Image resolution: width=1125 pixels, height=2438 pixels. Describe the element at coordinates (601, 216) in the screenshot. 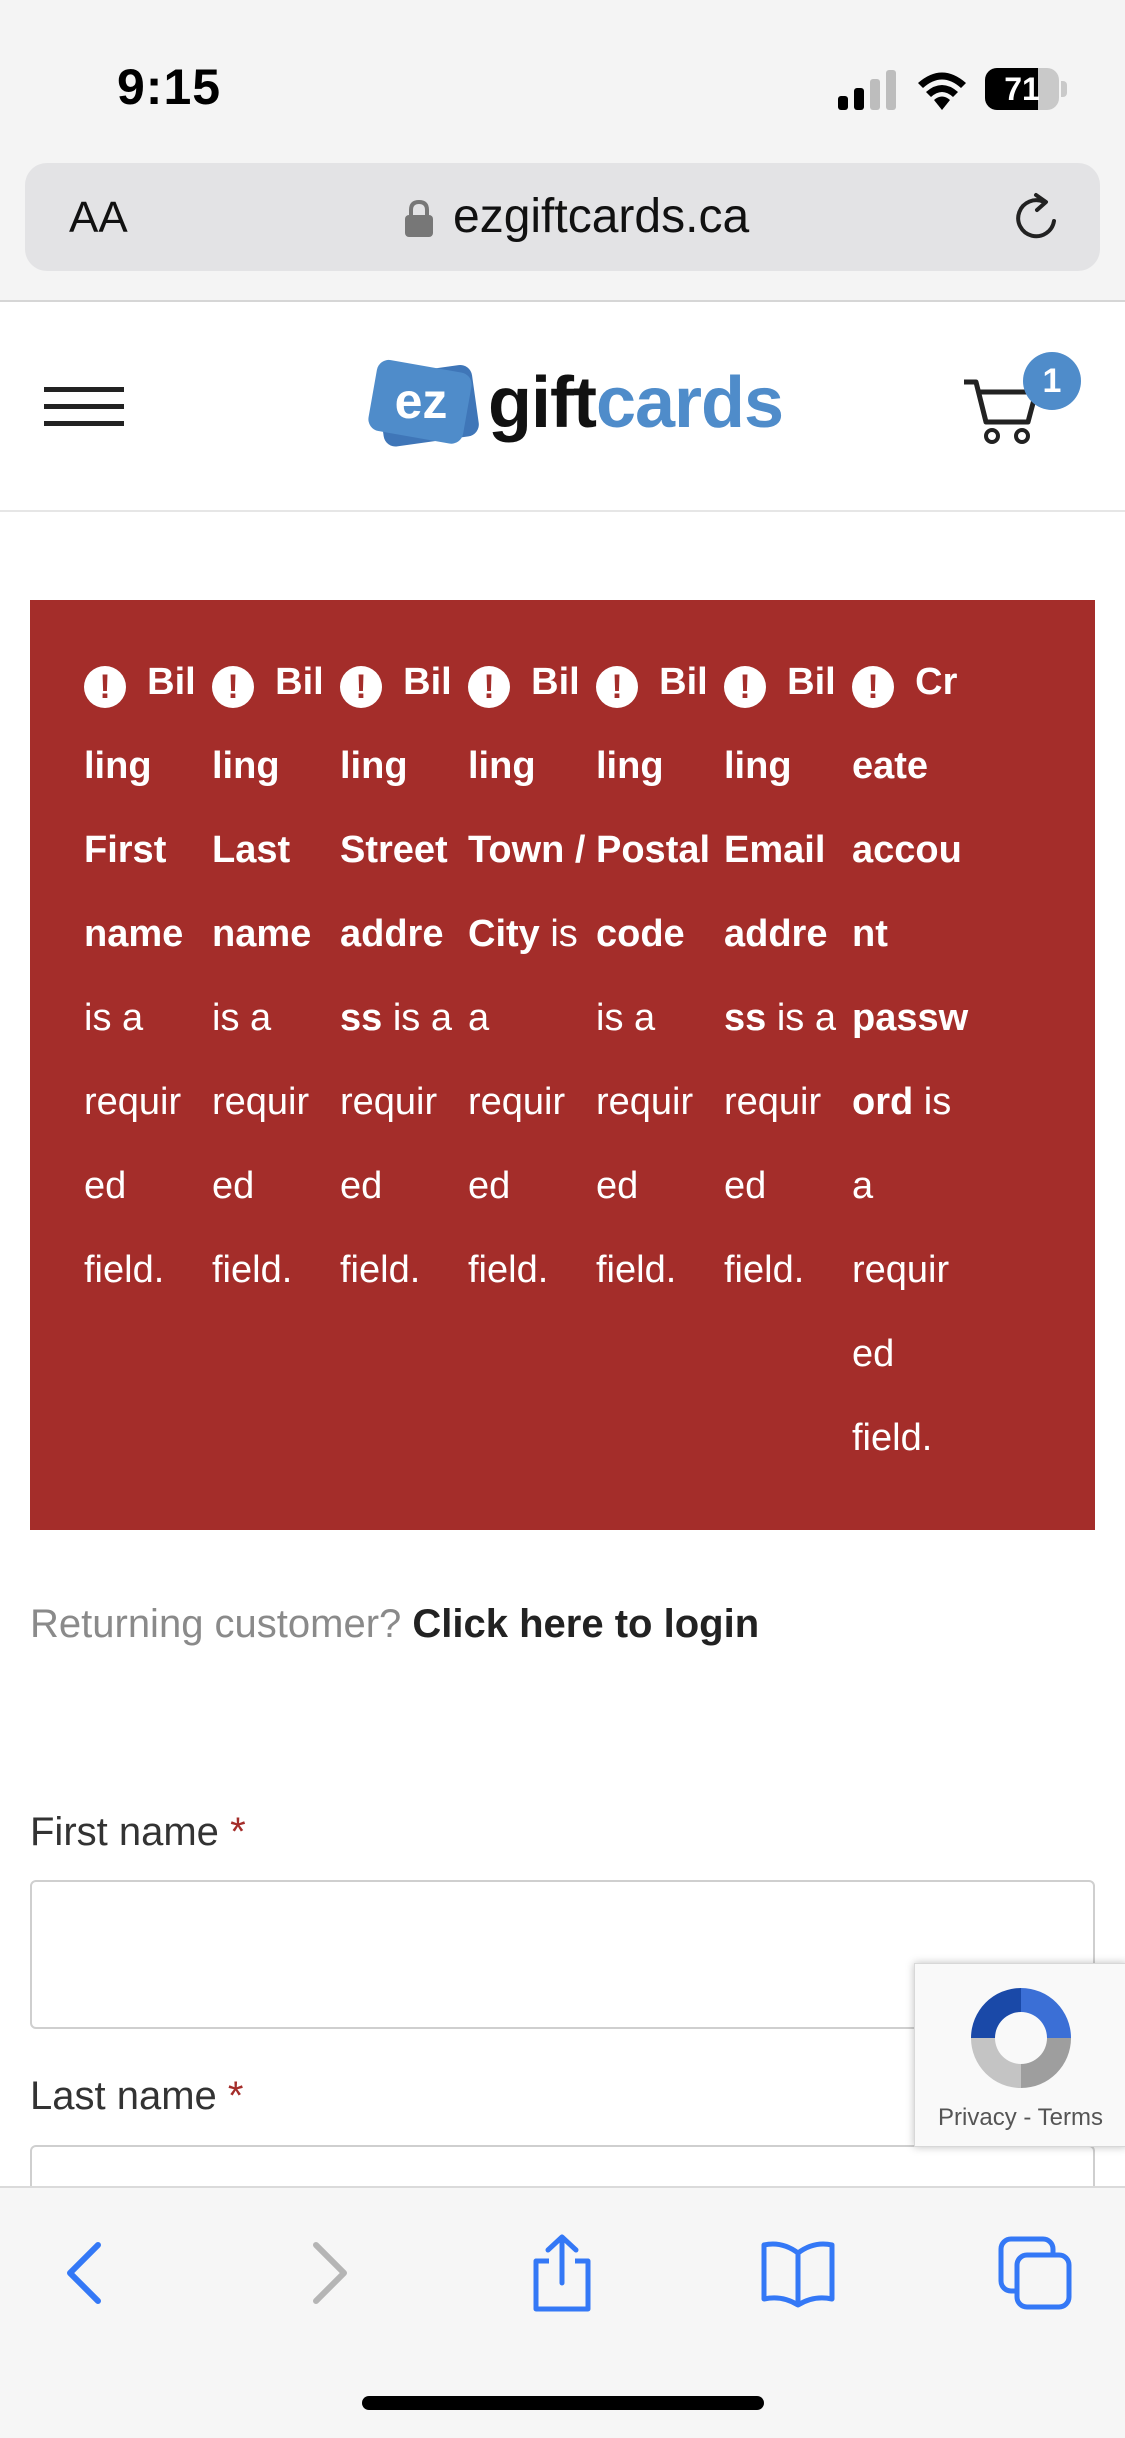

I see `url-text: ezgiftcards.ca` at that location.